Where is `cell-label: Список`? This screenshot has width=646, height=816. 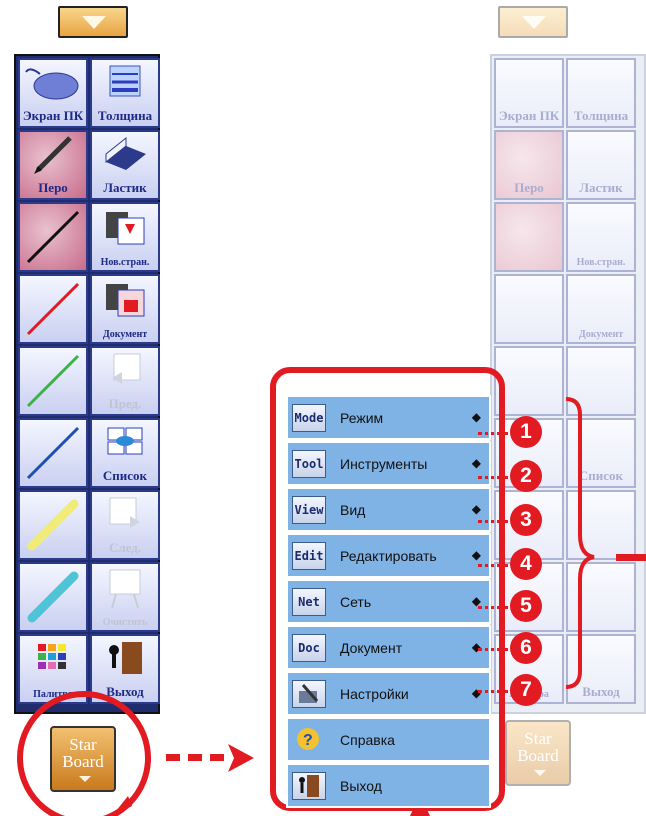
cell-label: Список is located at coordinates (125, 475).